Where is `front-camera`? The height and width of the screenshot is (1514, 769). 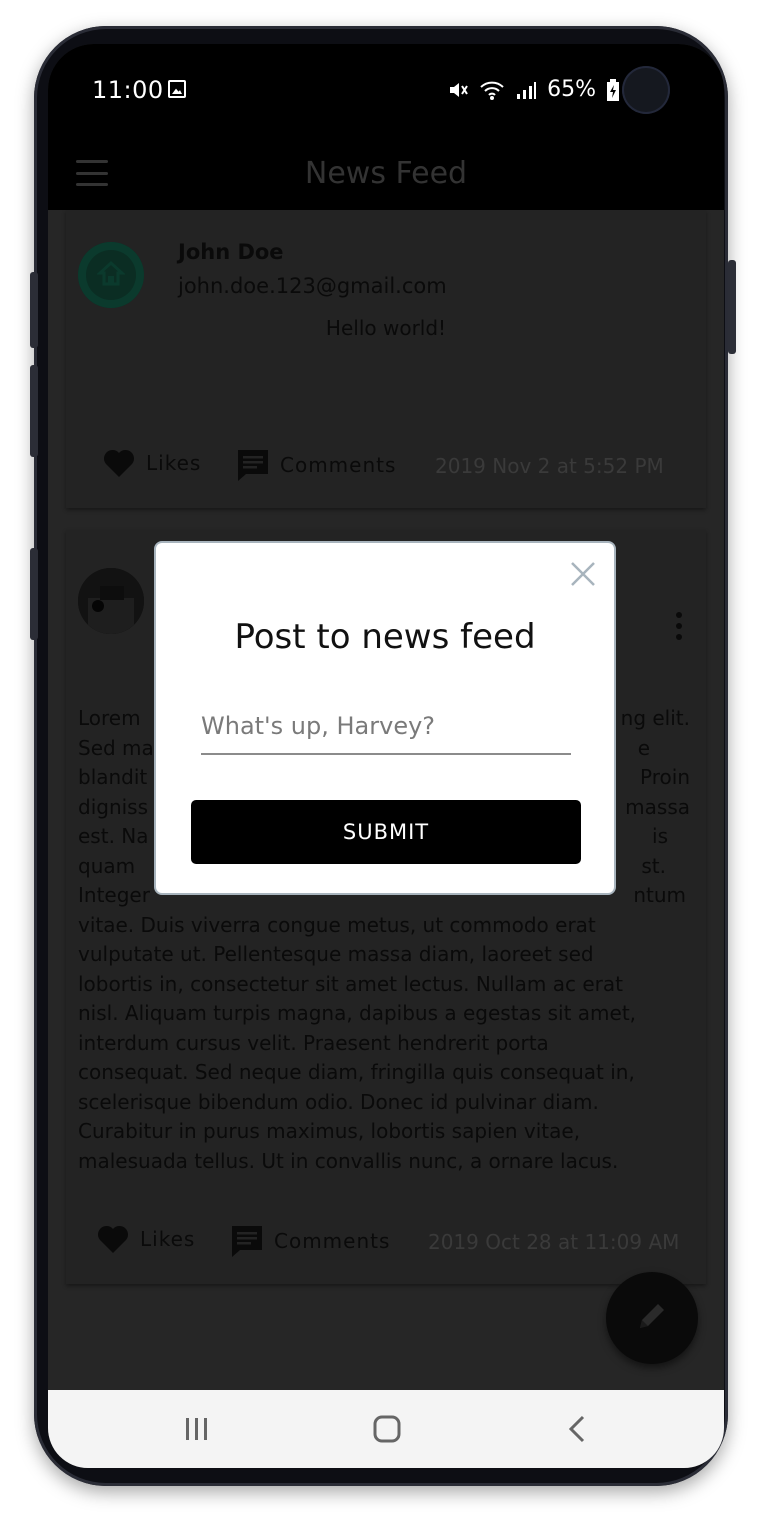
front-camera is located at coordinates (646, 90).